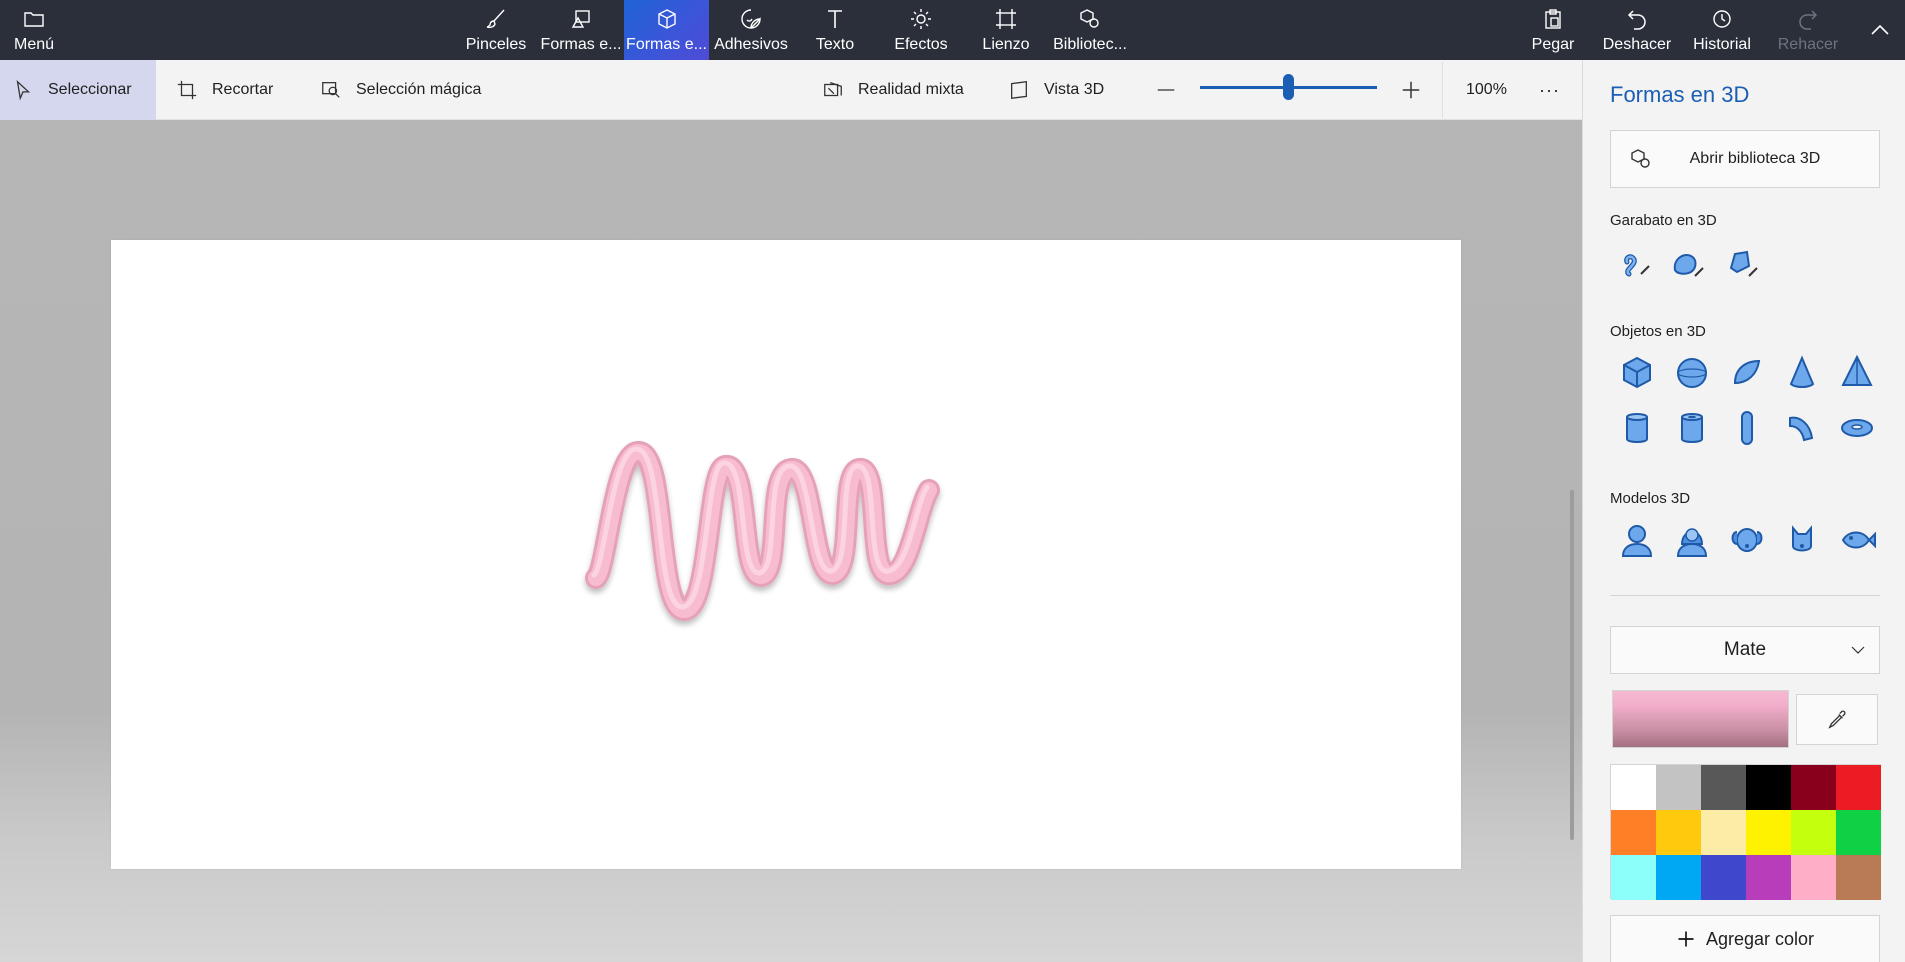  What do you see at coordinates (1089, 18) in the screenshot?
I see `3d-library-icon` at bounding box center [1089, 18].